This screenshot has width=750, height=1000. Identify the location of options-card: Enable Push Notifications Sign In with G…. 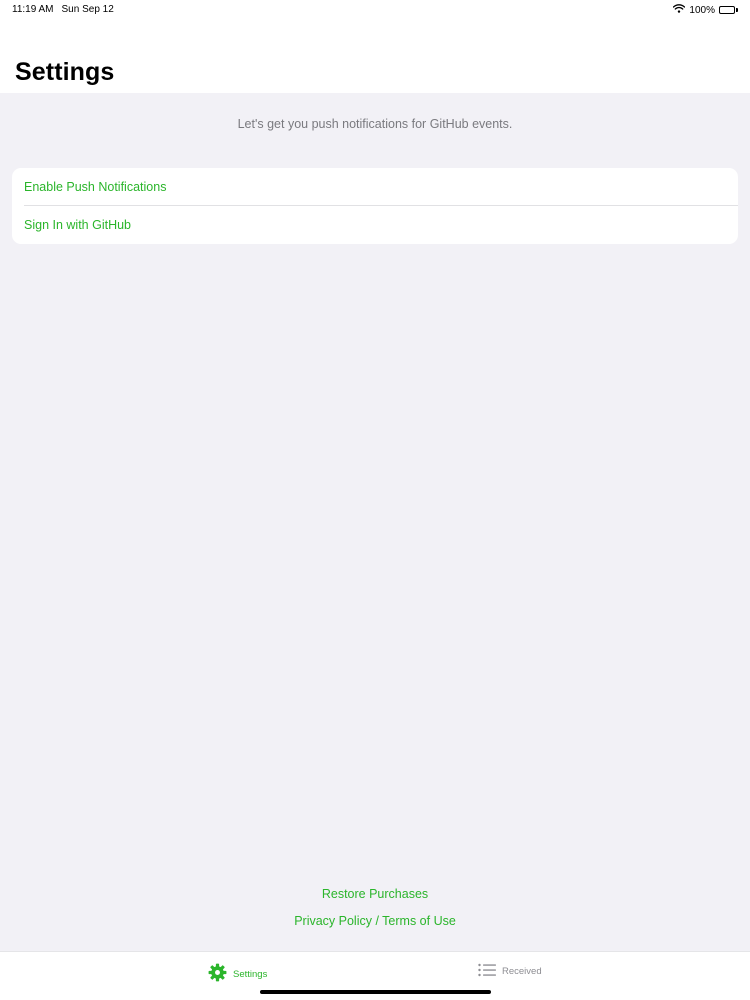
(375, 206).